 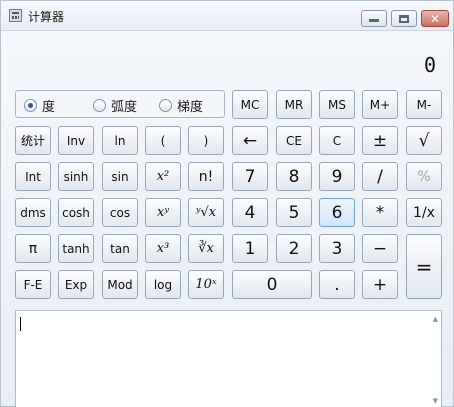 What do you see at coordinates (337, 248) in the screenshot?
I see `digit-3-button: 3` at bounding box center [337, 248].